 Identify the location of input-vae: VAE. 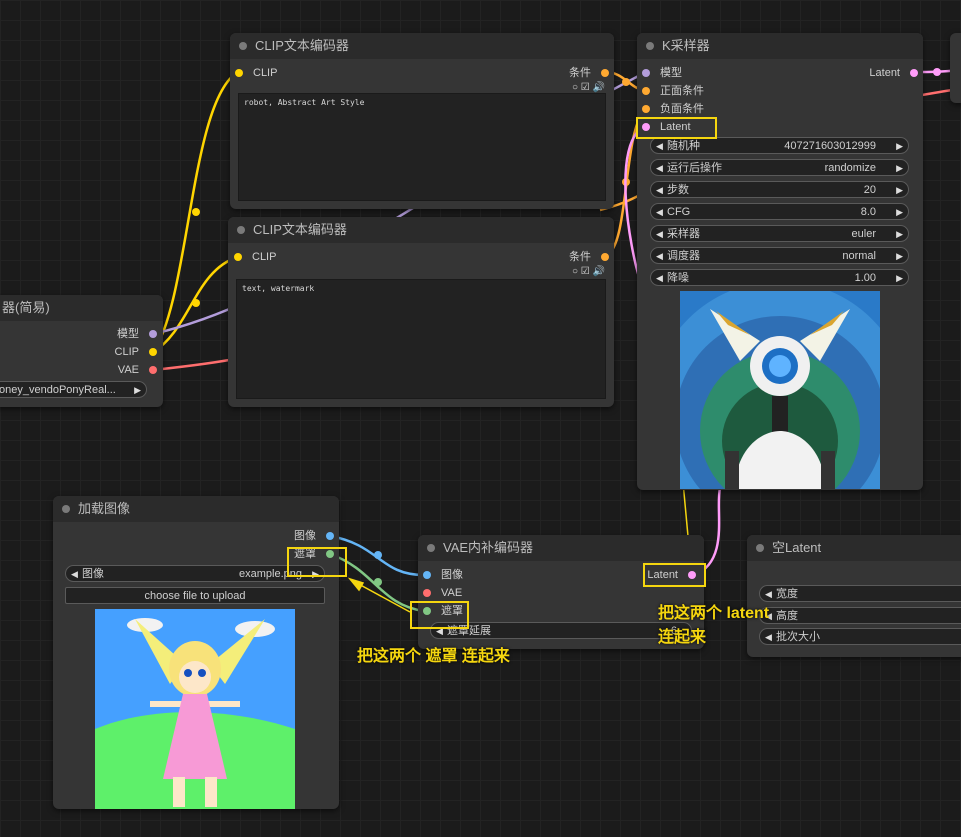
(442, 593).